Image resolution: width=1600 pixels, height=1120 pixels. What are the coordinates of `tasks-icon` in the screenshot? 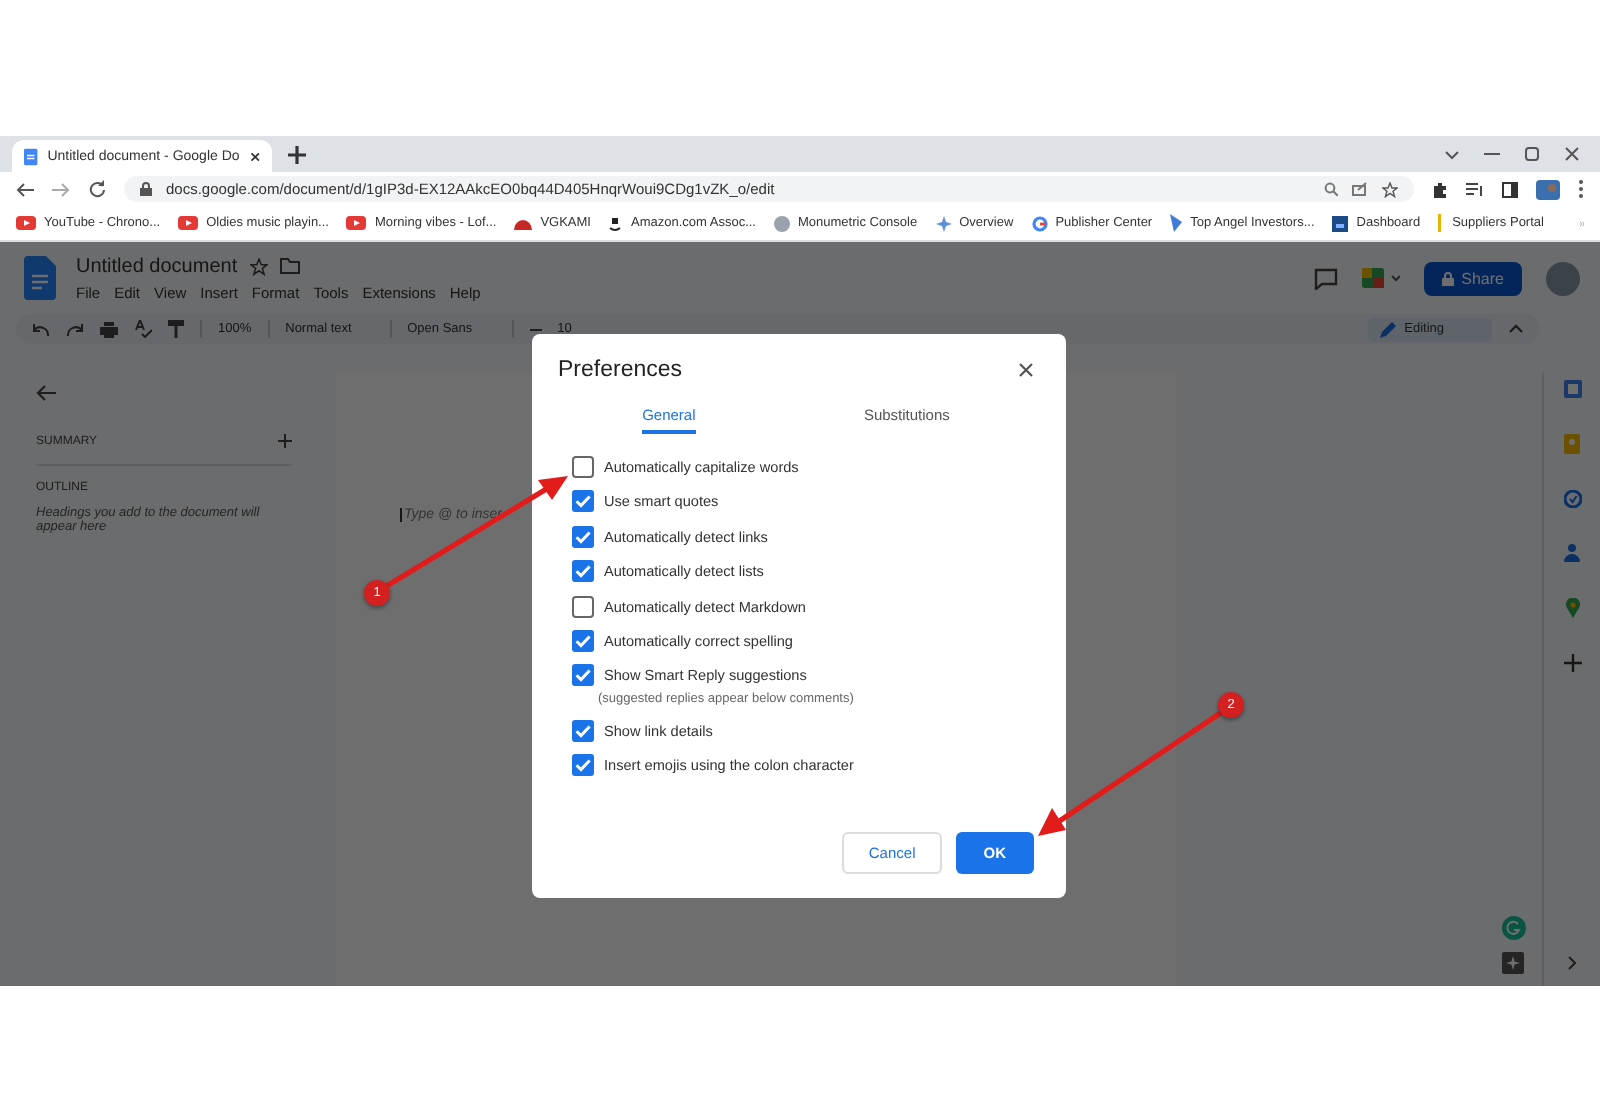 It's located at (1572, 499).